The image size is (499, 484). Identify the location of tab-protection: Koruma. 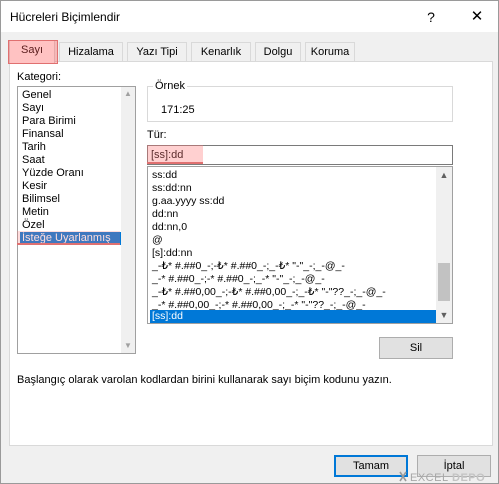
(330, 52).